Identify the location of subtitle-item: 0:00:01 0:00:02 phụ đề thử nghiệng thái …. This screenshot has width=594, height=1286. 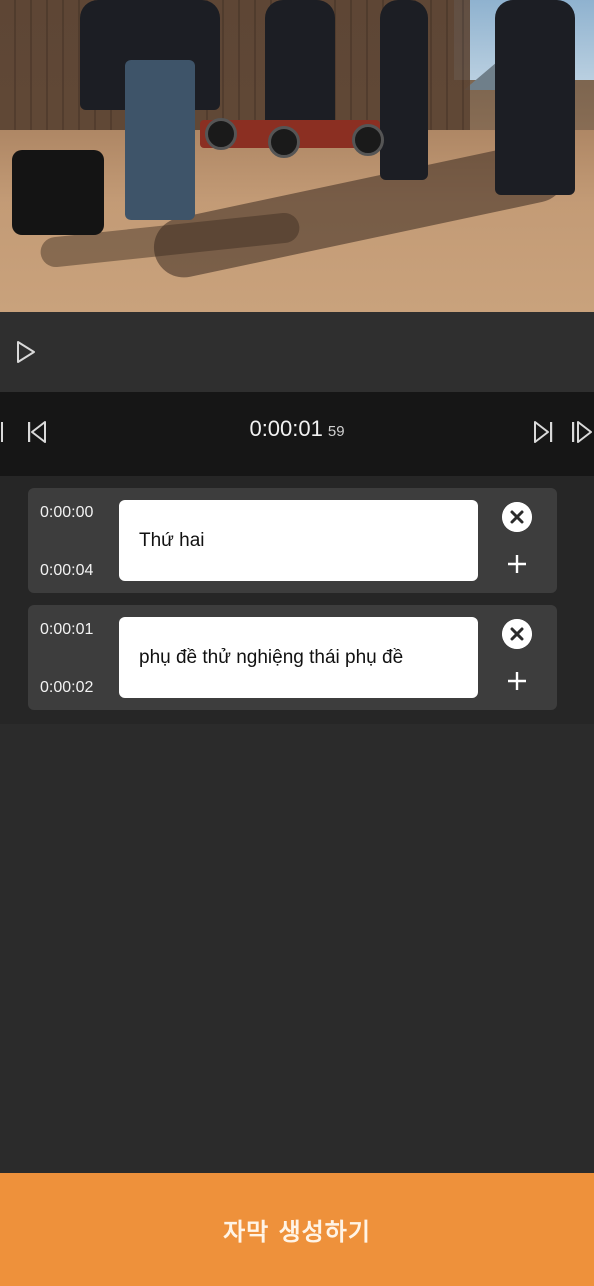
(292, 657).